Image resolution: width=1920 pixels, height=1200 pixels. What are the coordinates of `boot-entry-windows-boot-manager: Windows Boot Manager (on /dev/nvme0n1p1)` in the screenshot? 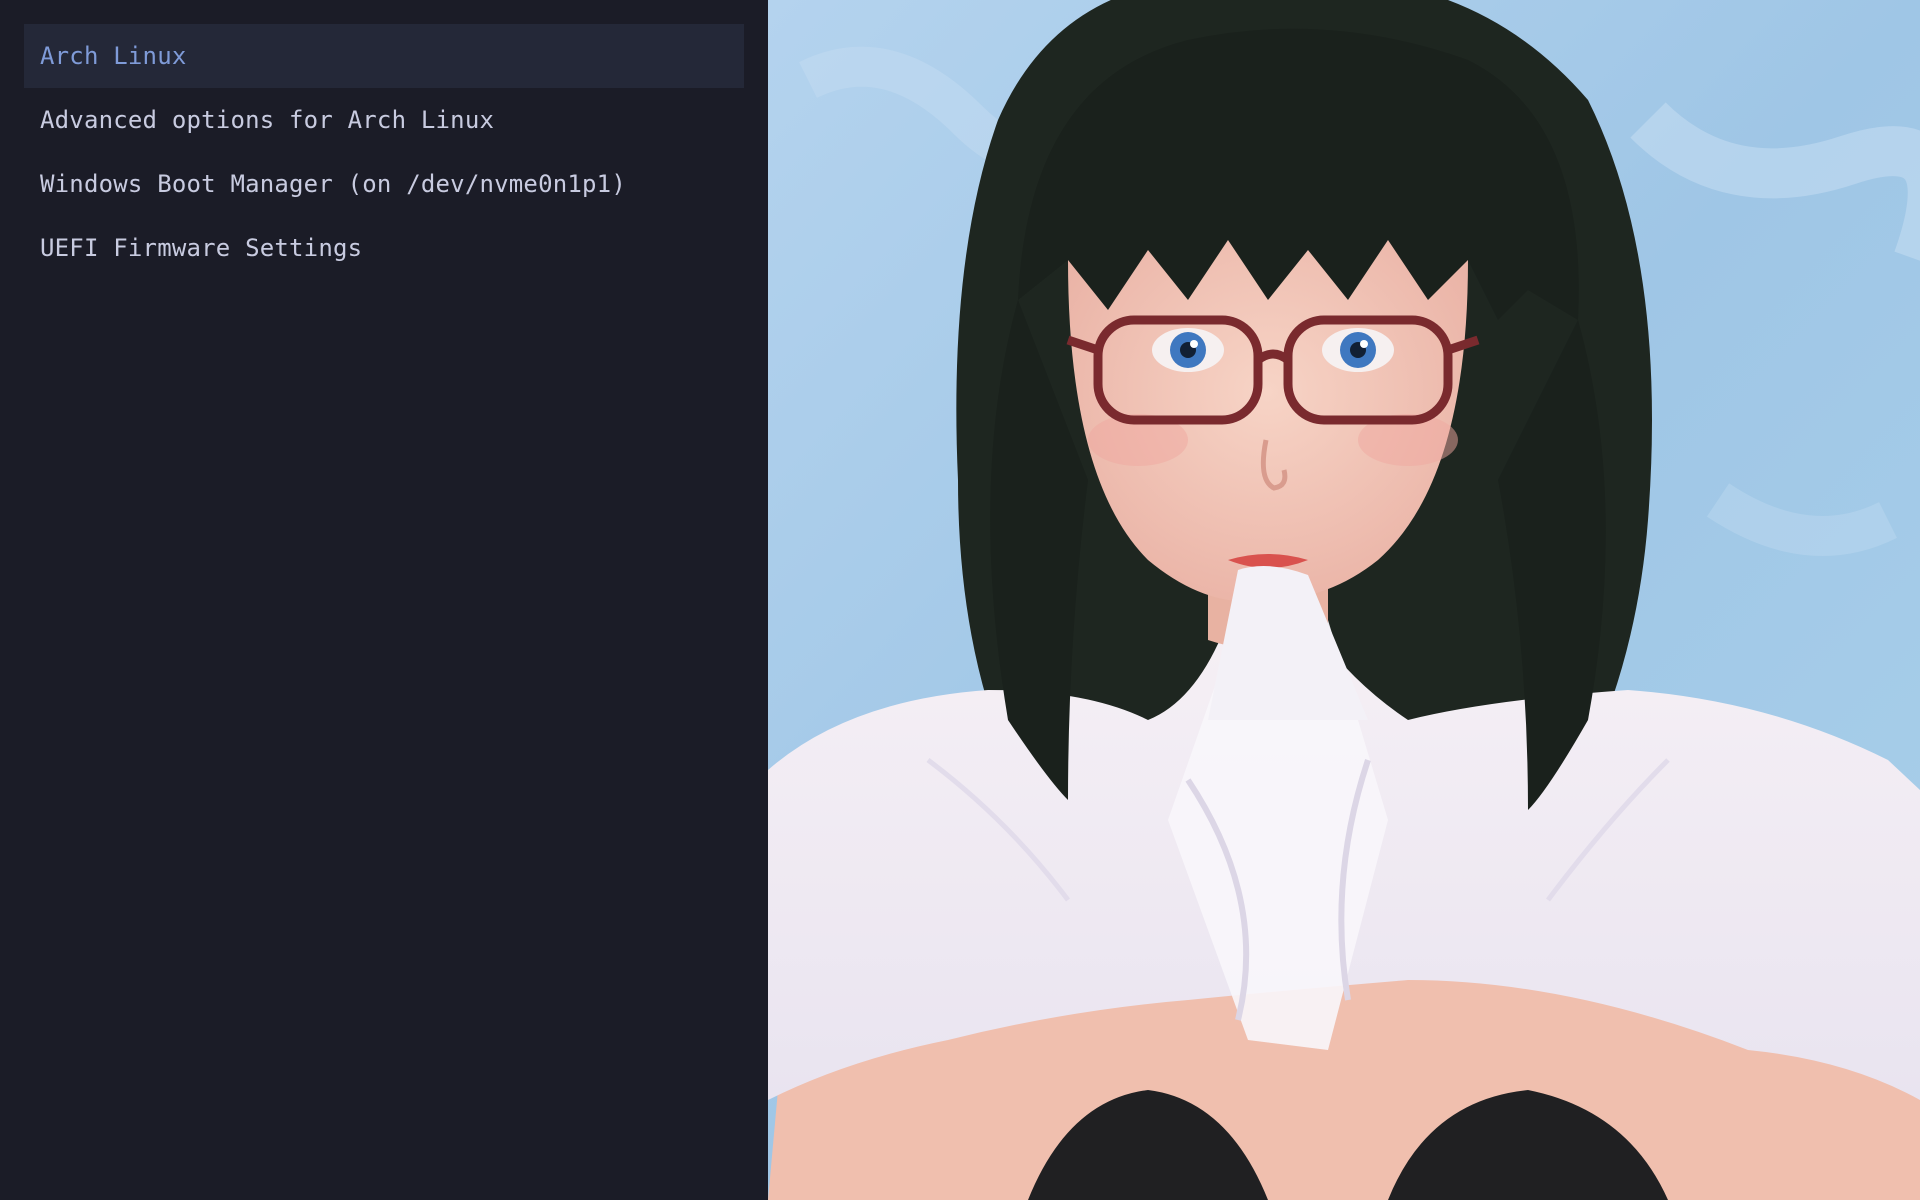 It's located at (384, 184).